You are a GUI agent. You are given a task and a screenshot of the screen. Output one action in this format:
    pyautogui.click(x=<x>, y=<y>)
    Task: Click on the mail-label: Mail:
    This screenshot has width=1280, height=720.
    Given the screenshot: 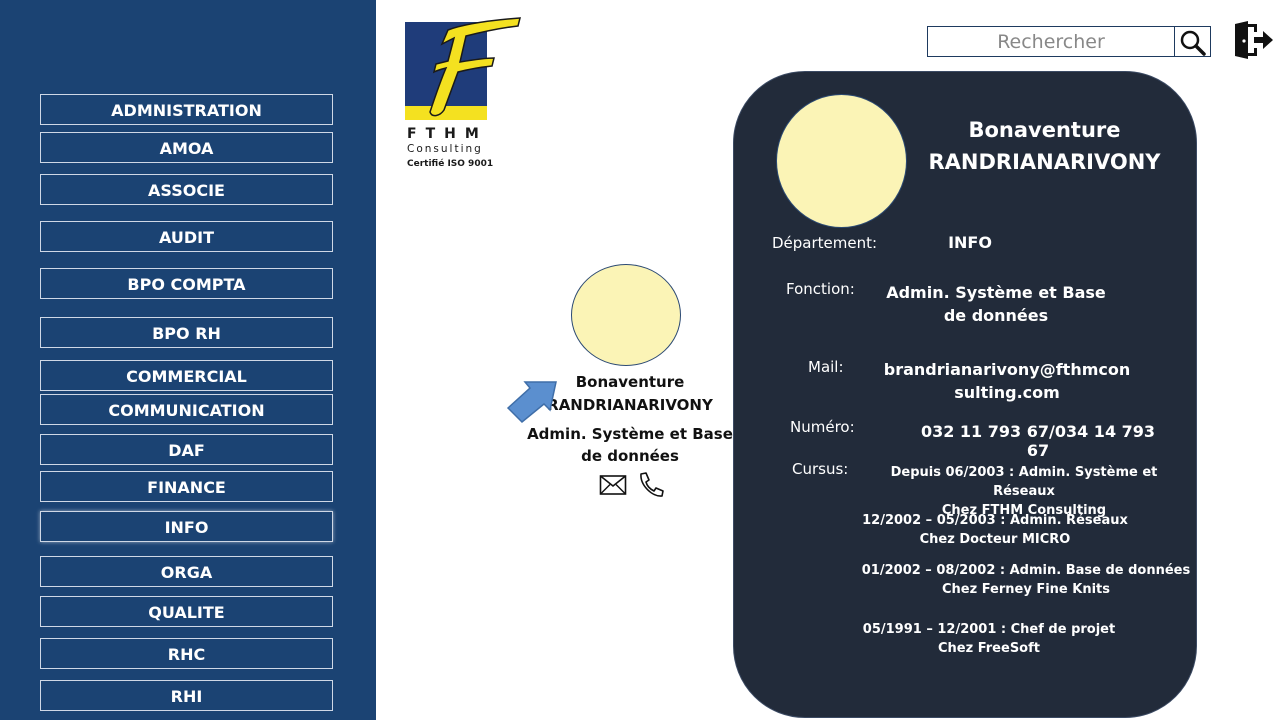 What is the action you would take?
    pyautogui.click(x=826, y=367)
    